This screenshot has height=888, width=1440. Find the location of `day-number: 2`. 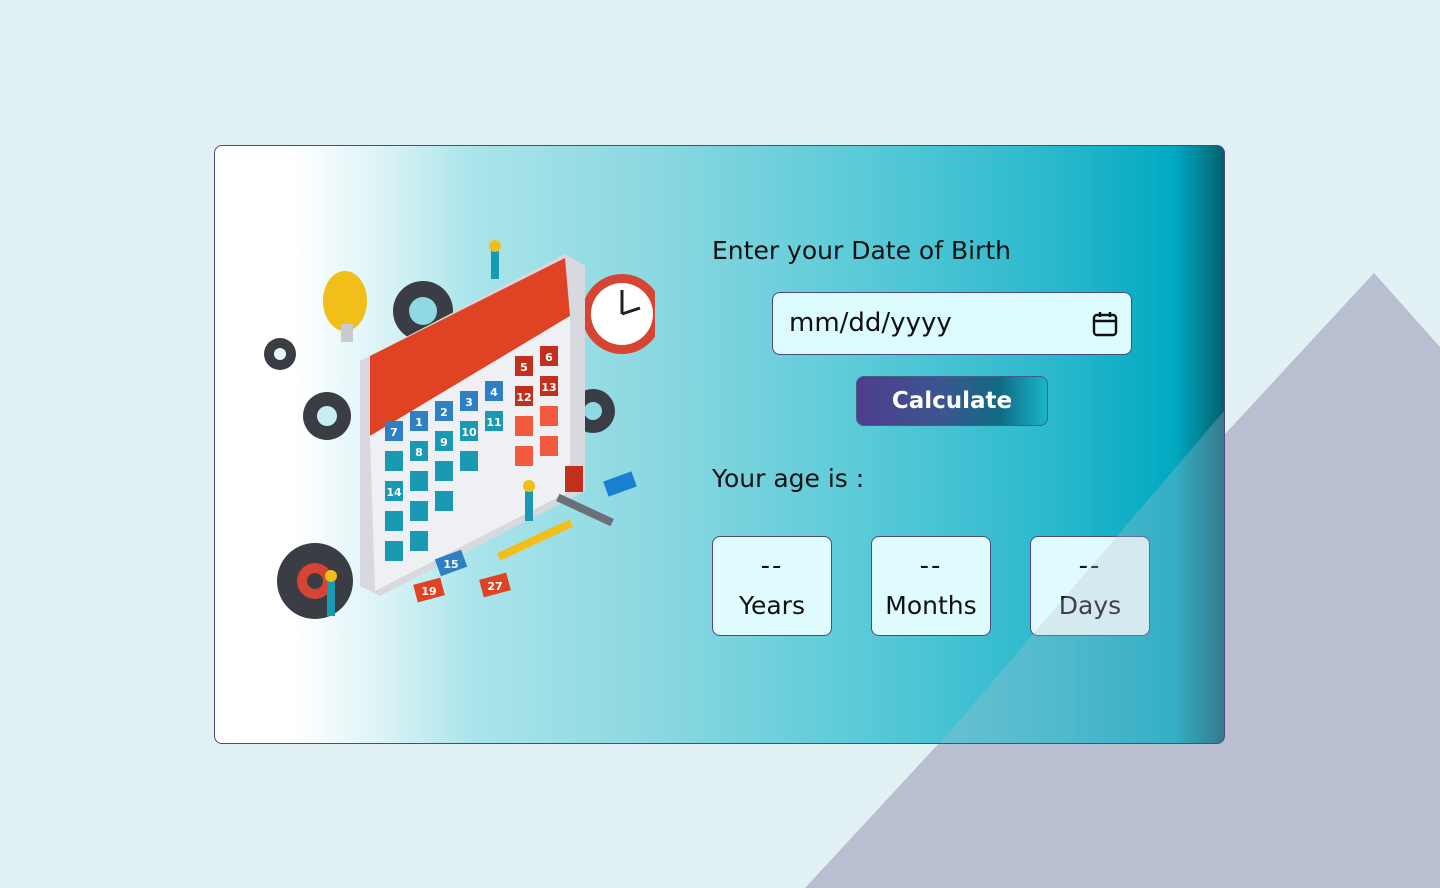

day-number: 2 is located at coordinates (444, 412).